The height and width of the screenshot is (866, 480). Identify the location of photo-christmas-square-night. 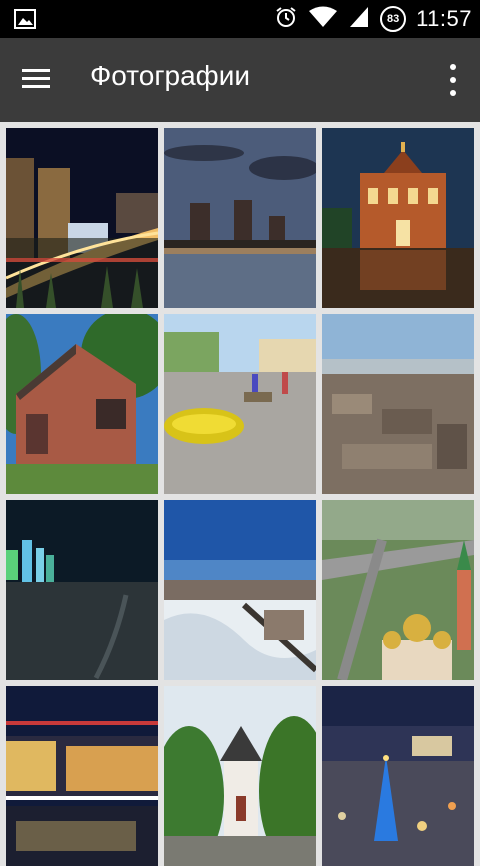
(398, 776).